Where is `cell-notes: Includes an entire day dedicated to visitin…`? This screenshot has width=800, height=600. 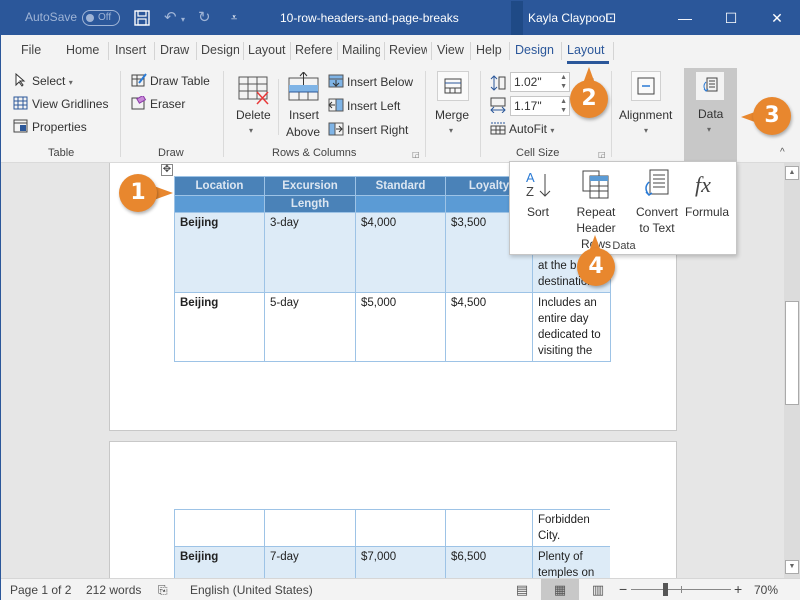
cell-notes: Includes an entire day dedicated to visitin… is located at coordinates (571, 327).